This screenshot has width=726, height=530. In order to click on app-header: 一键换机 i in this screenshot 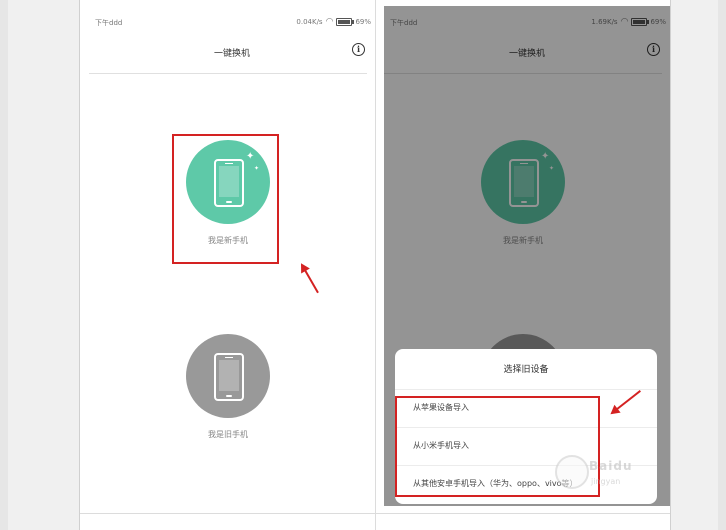, I will do `click(232, 53)`.